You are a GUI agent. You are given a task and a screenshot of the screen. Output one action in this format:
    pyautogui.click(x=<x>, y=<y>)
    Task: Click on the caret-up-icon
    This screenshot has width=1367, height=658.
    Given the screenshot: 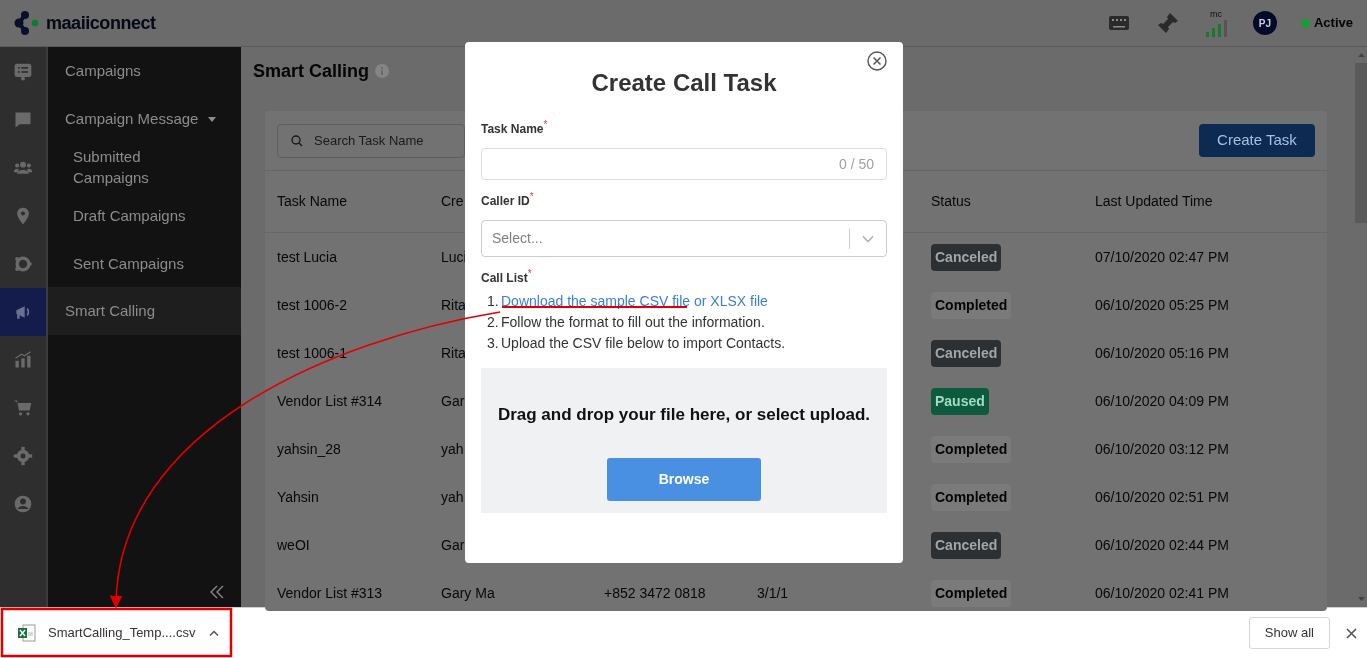 What is the action you would take?
    pyautogui.click(x=214, y=633)
    